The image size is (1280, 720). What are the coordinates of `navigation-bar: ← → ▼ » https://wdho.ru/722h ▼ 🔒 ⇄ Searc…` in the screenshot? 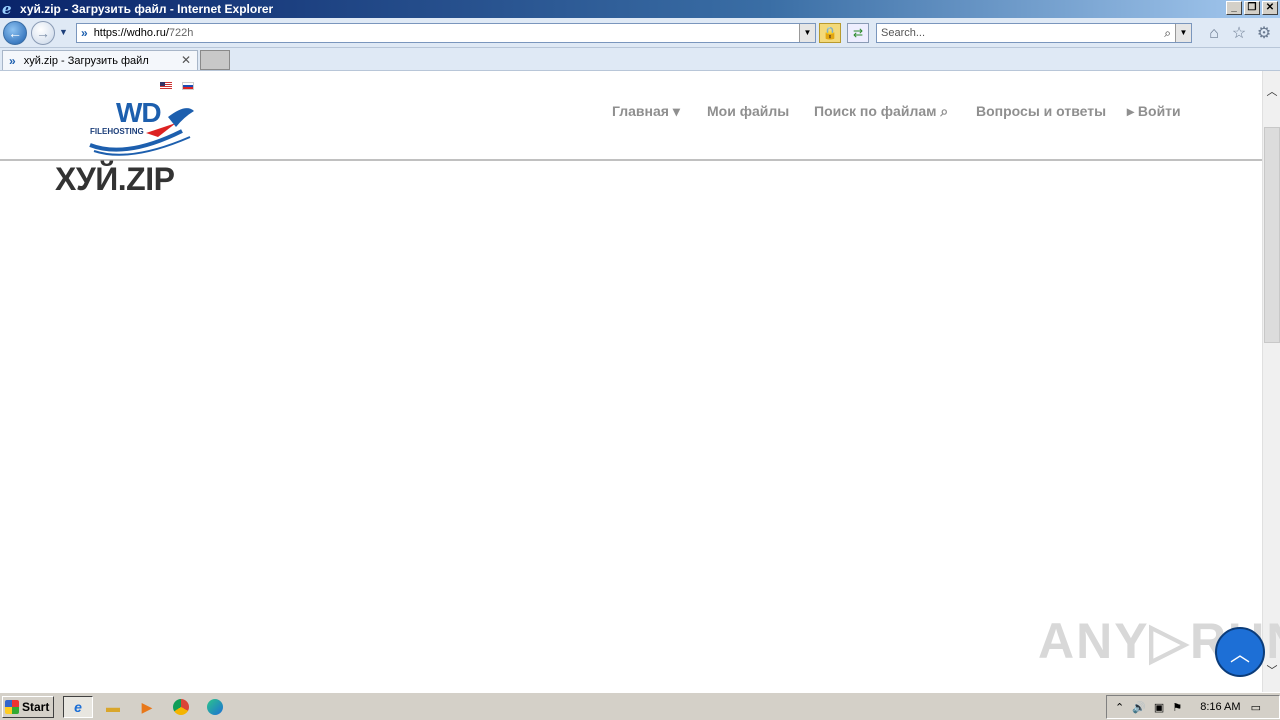 It's located at (640, 33).